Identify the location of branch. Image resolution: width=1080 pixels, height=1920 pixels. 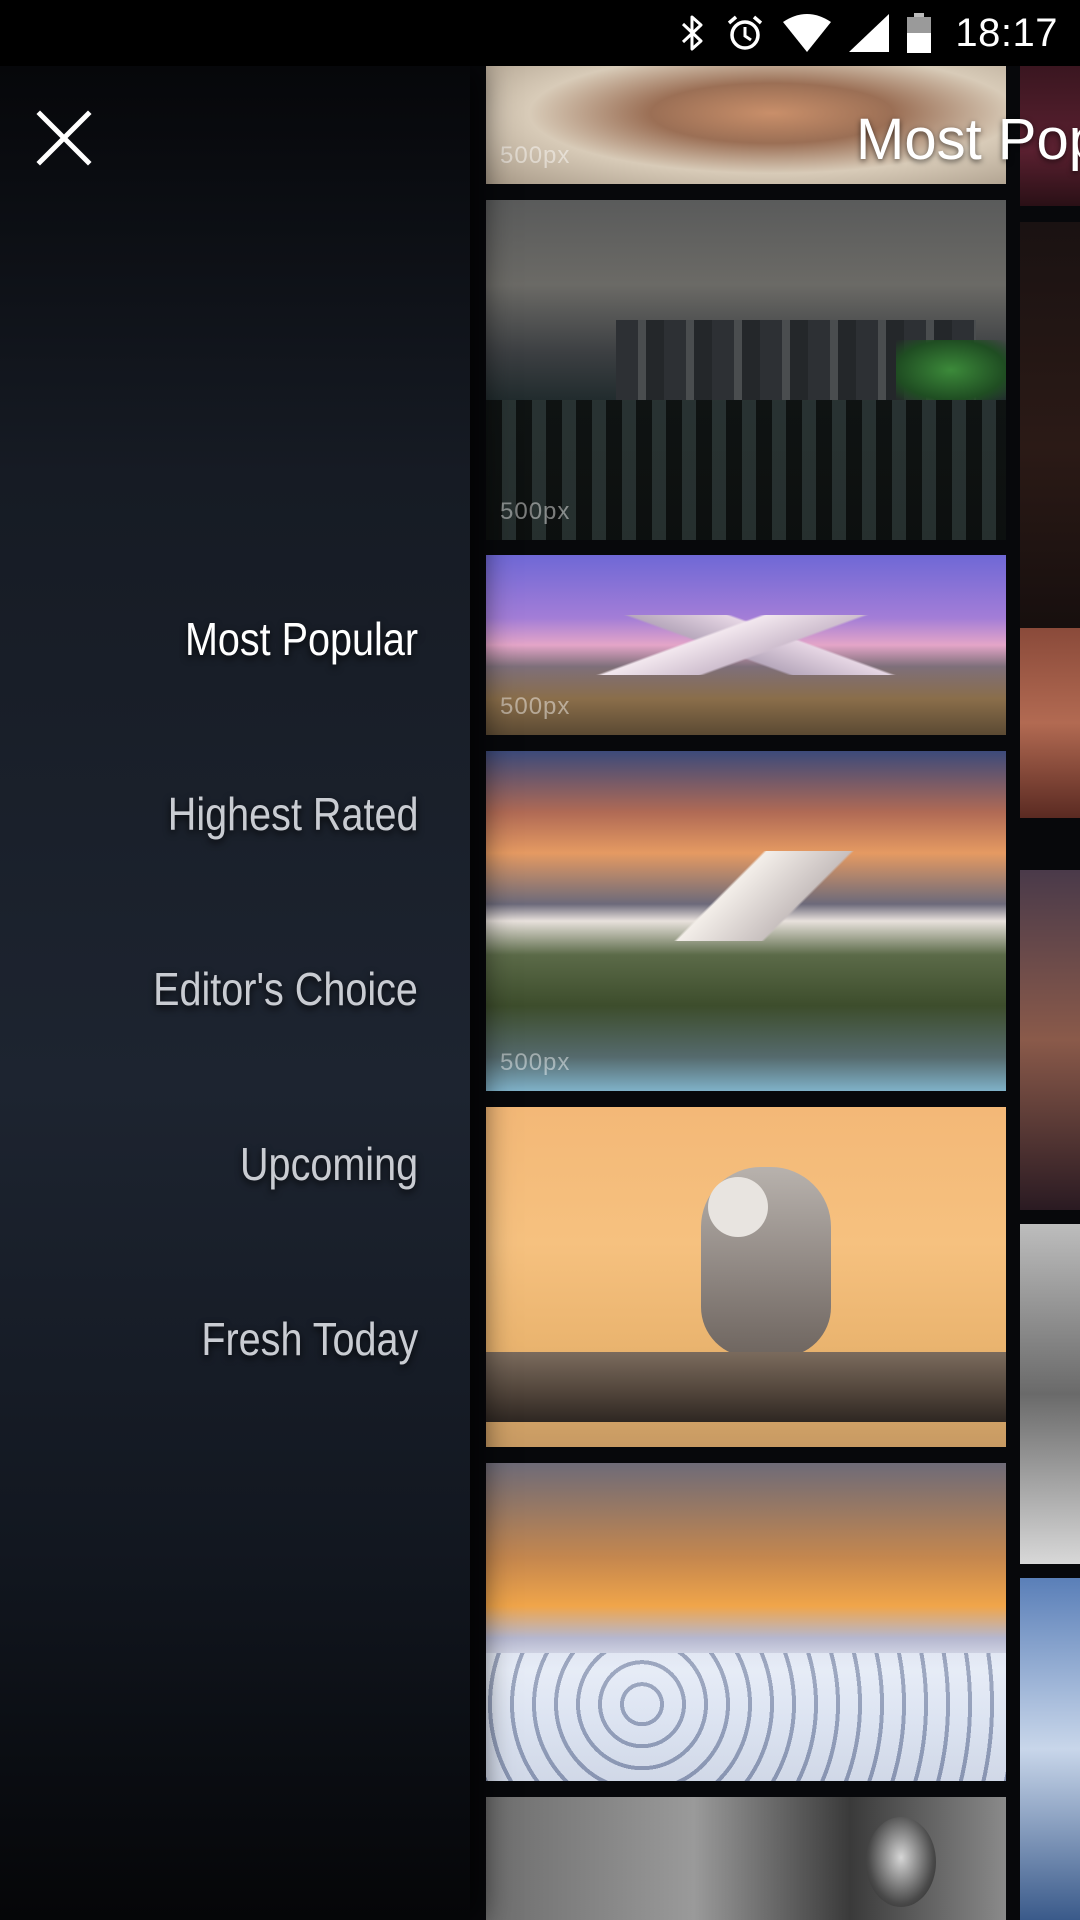
(746, 1387).